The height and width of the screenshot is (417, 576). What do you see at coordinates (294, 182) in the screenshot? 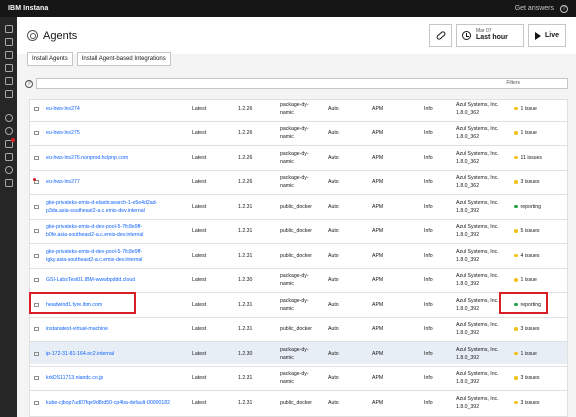
I see `package-cell: package-dy-namic` at bounding box center [294, 182].